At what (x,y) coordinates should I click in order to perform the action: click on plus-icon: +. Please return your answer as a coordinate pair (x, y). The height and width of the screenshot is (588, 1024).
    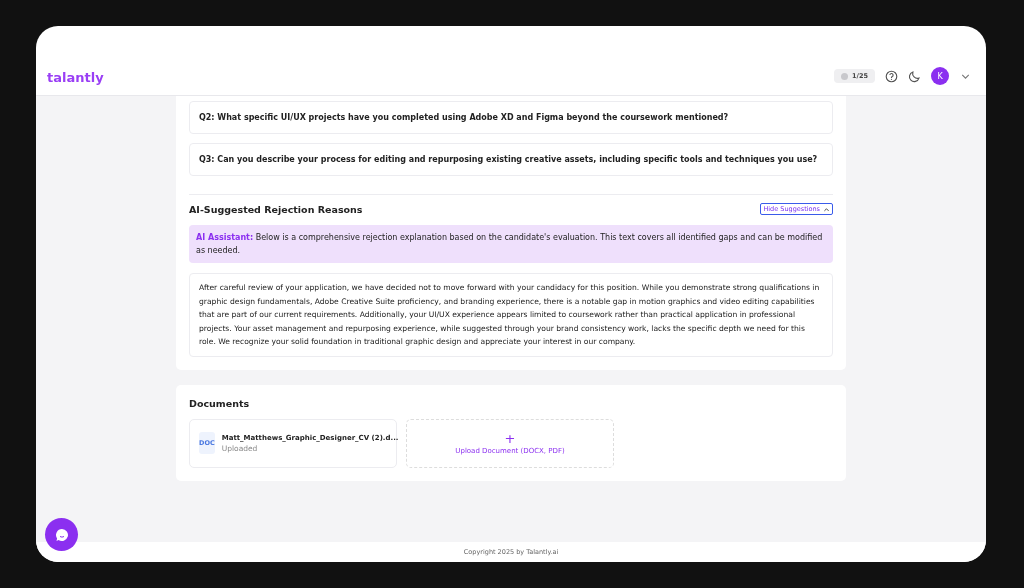
    Looking at the image, I should click on (510, 438).